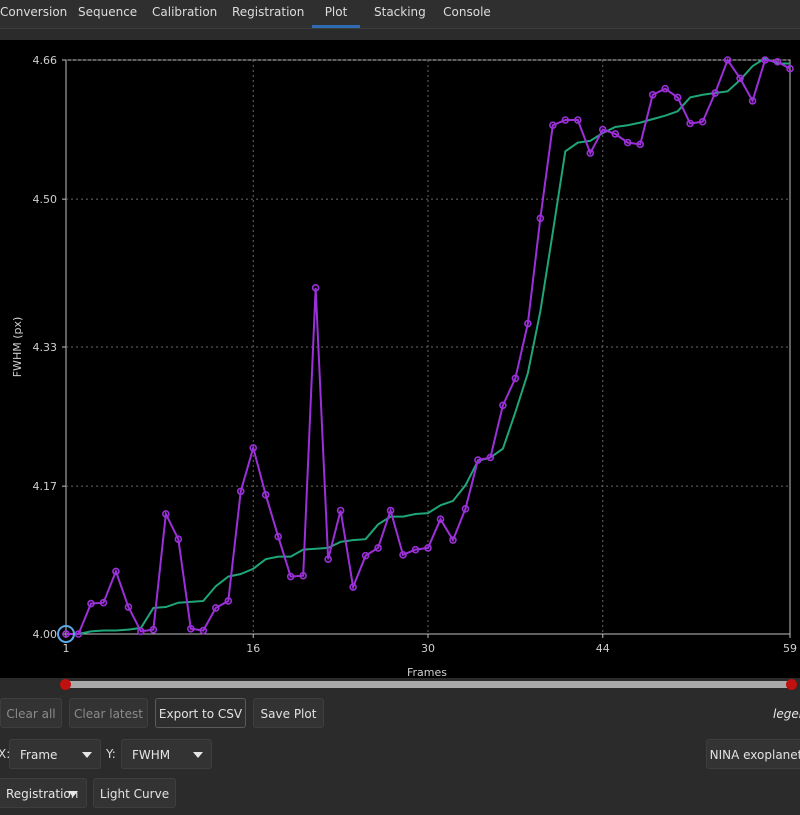 The width and height of the screenshot is (800, 815). I want to click on x-tick-label: 59, so click(790, 648).